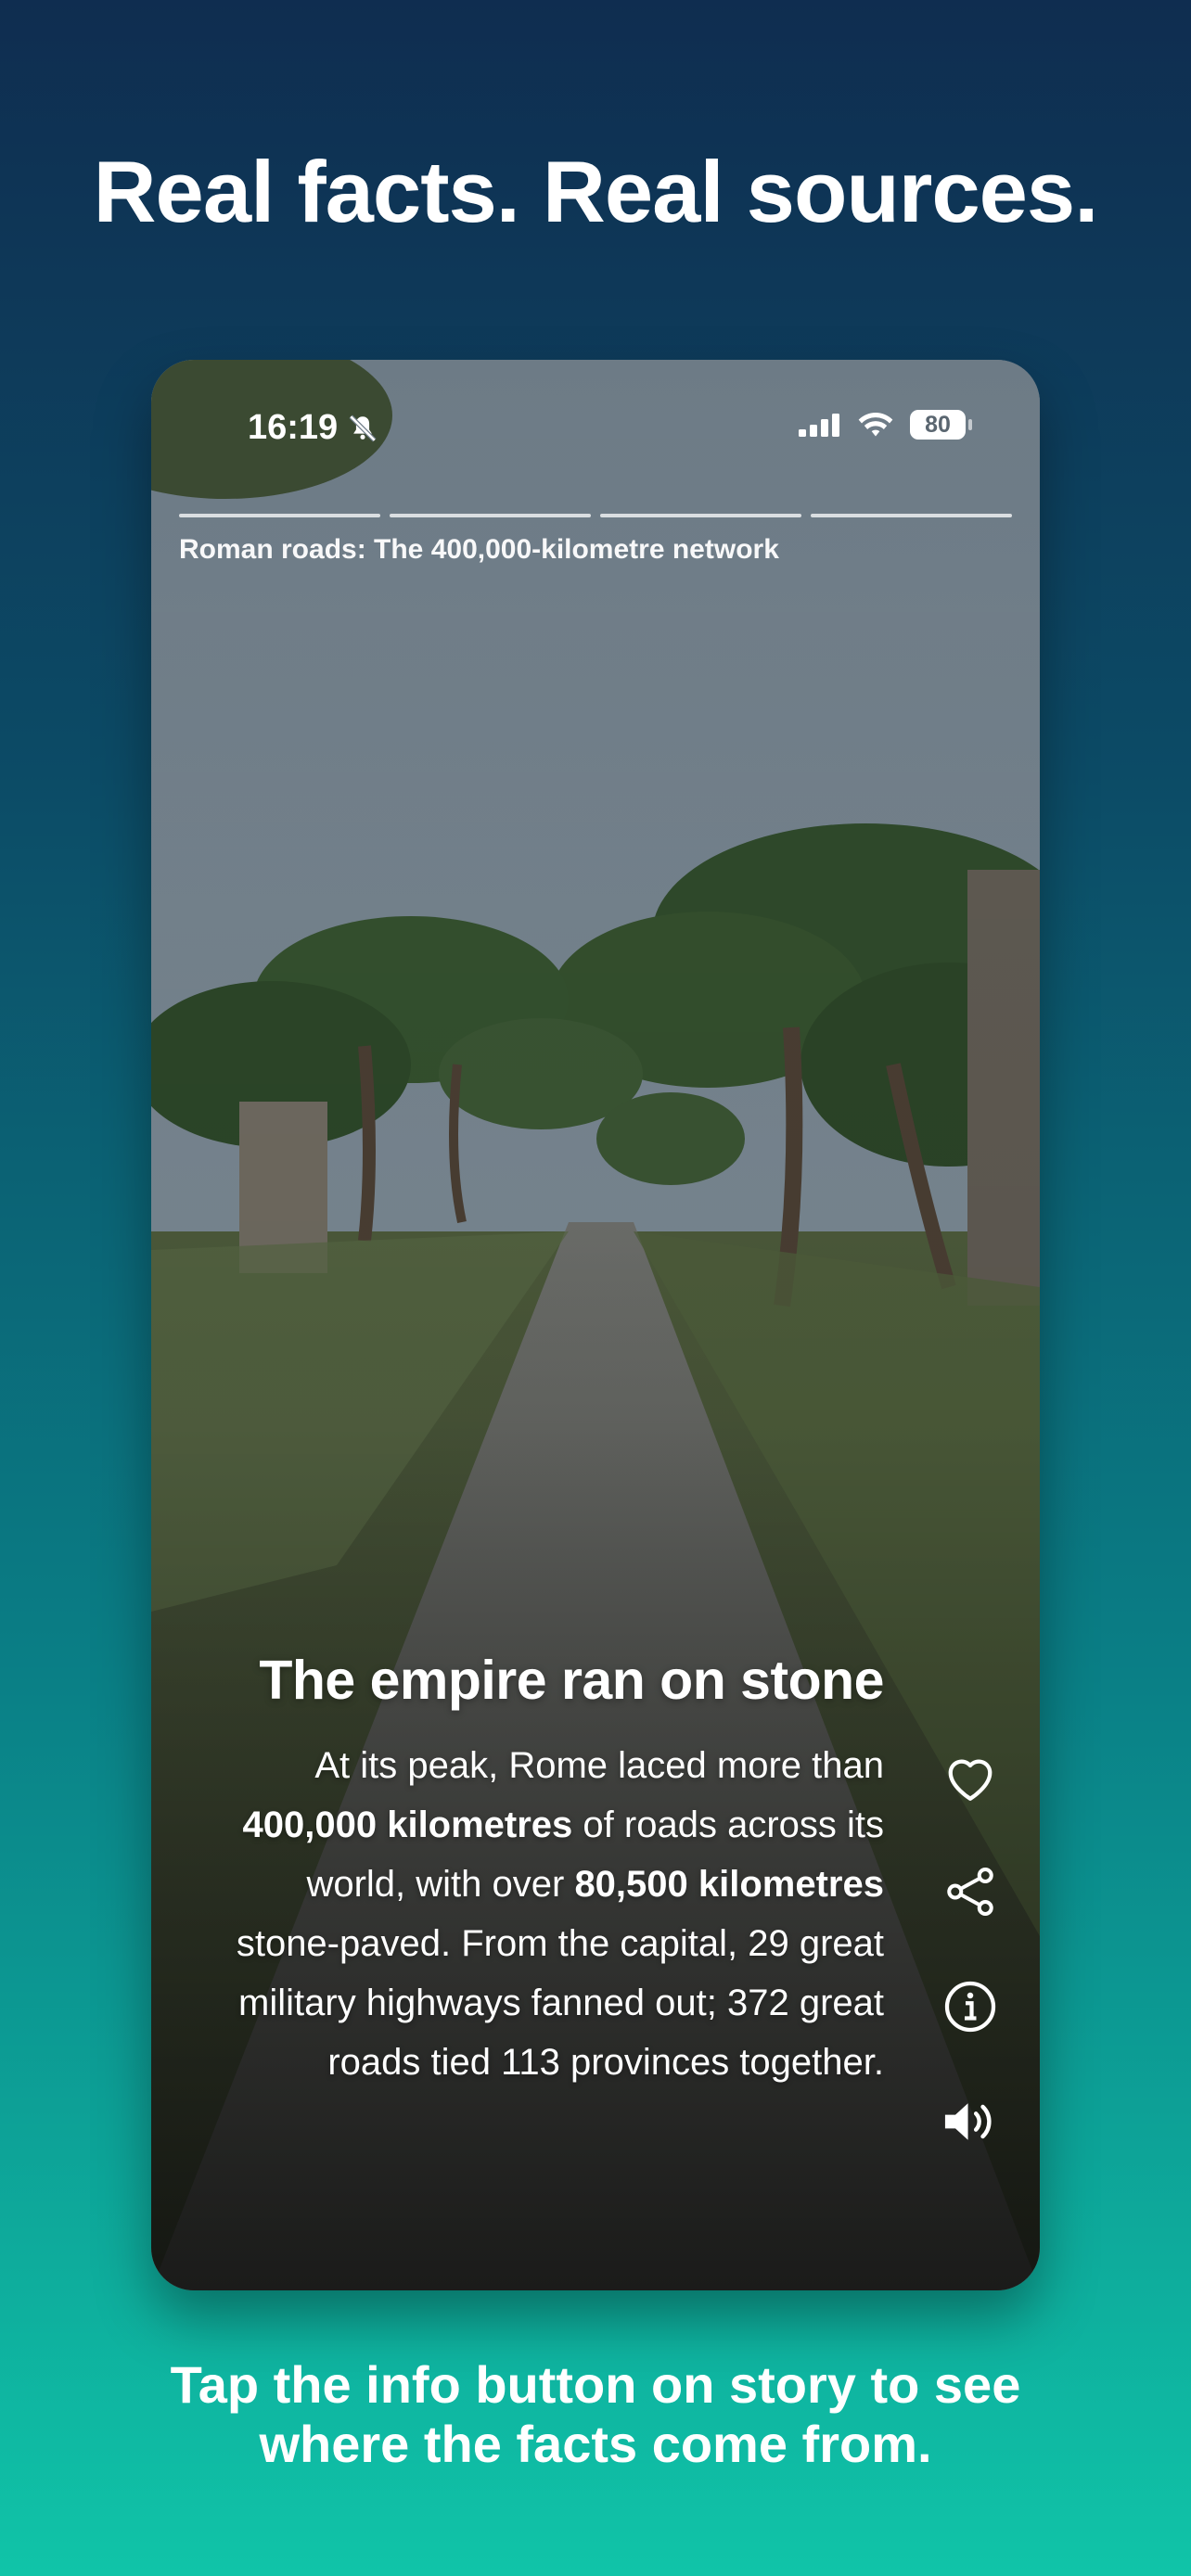 The width and height of the screenshot is (1191, 2576). I want to click on info-button, so click(970, 2007).